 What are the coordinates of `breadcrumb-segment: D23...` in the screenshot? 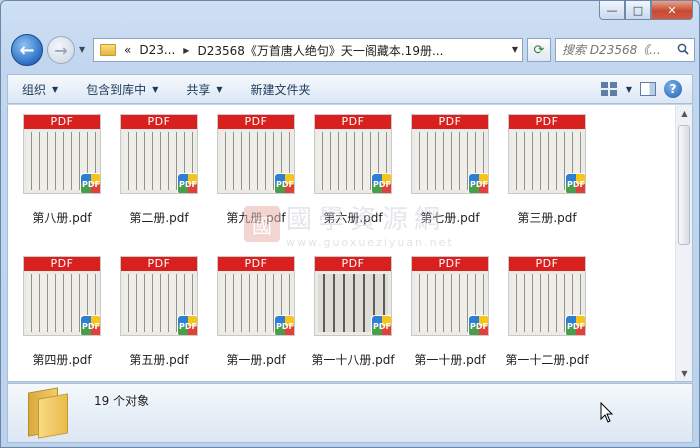 It's located at (157, 50).